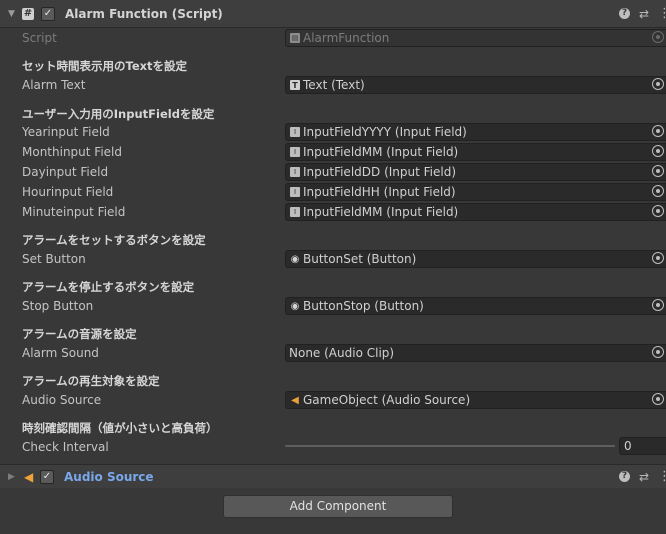  Describe the element at coordinates (385, 132) in the screenshot. I see `year-value: InputFieldYYYY (Input Field)` at that location.